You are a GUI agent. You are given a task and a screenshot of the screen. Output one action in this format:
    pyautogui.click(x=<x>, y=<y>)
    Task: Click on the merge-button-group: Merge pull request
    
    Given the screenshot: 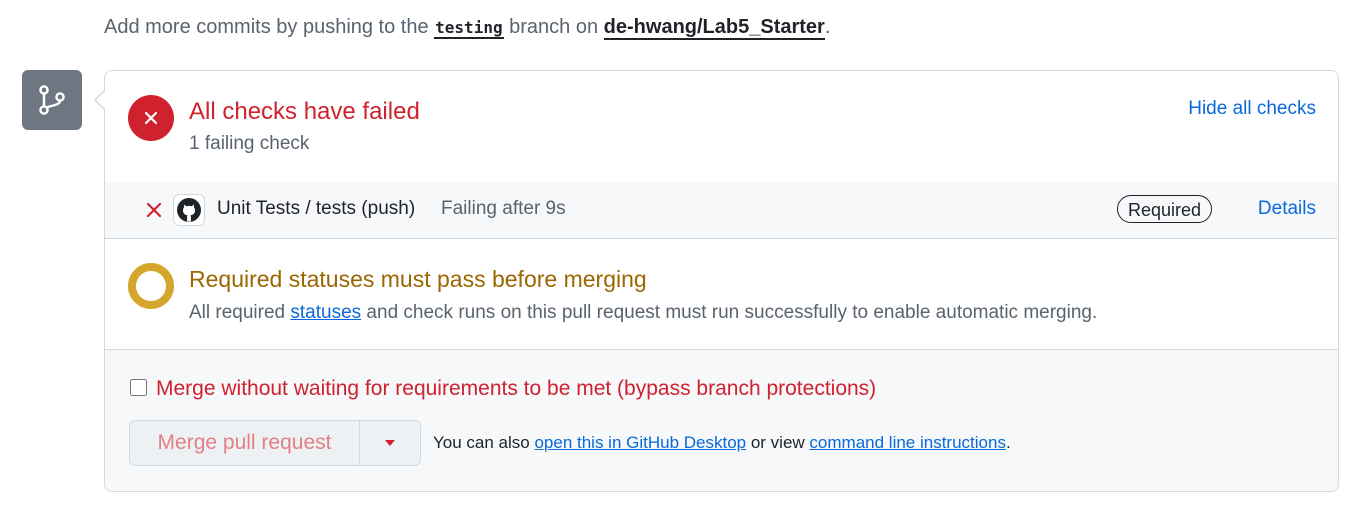 What is the action you would take?
    pyautogui.click(x=275, y=443)
    